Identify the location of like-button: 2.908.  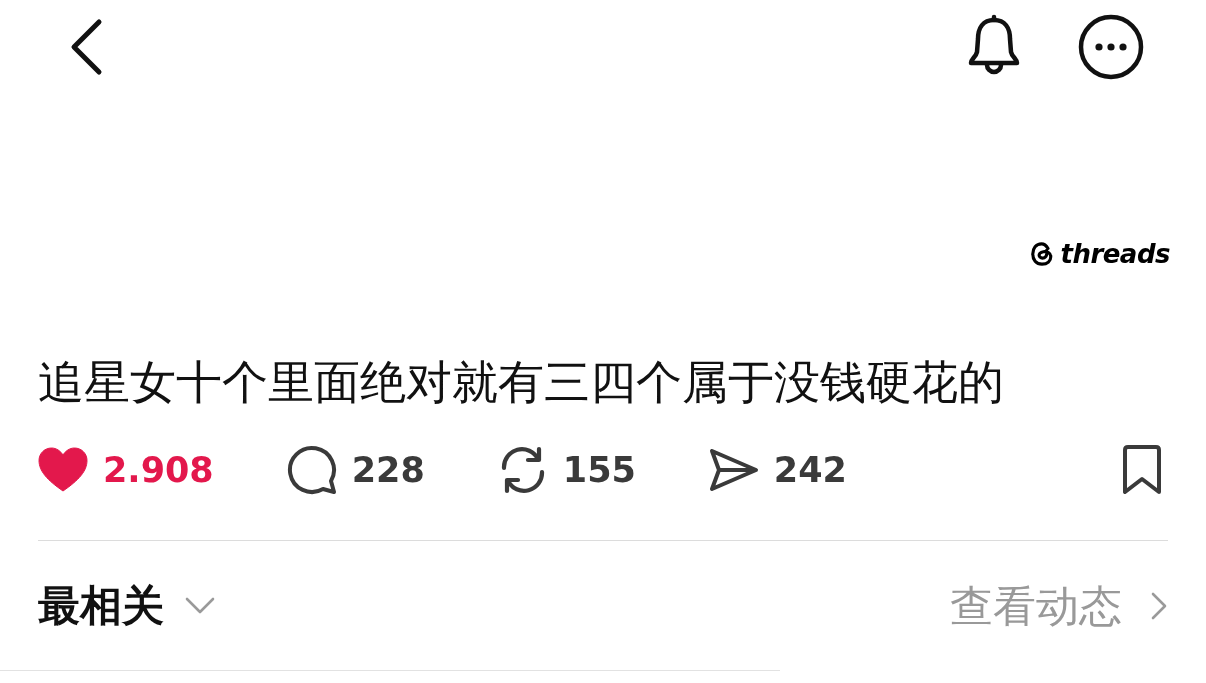
(125, 470).